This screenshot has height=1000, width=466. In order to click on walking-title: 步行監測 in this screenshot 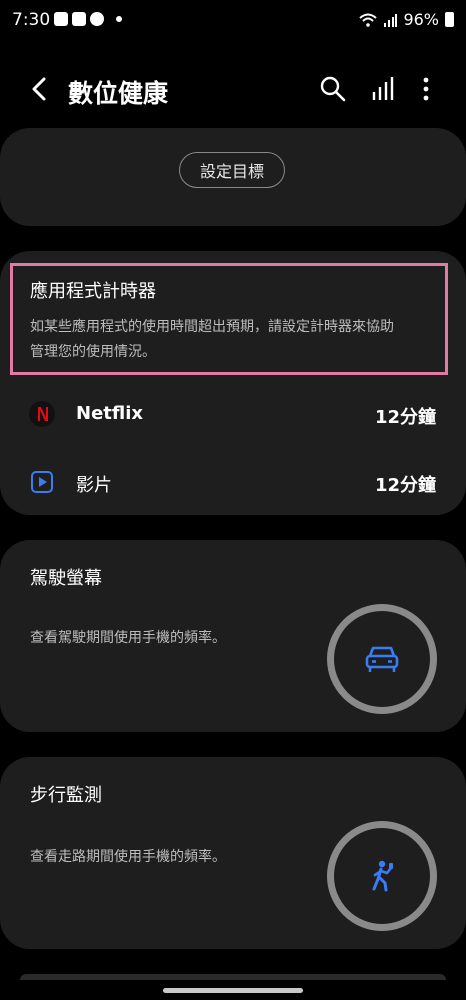, I will do `click(66, 795)`.